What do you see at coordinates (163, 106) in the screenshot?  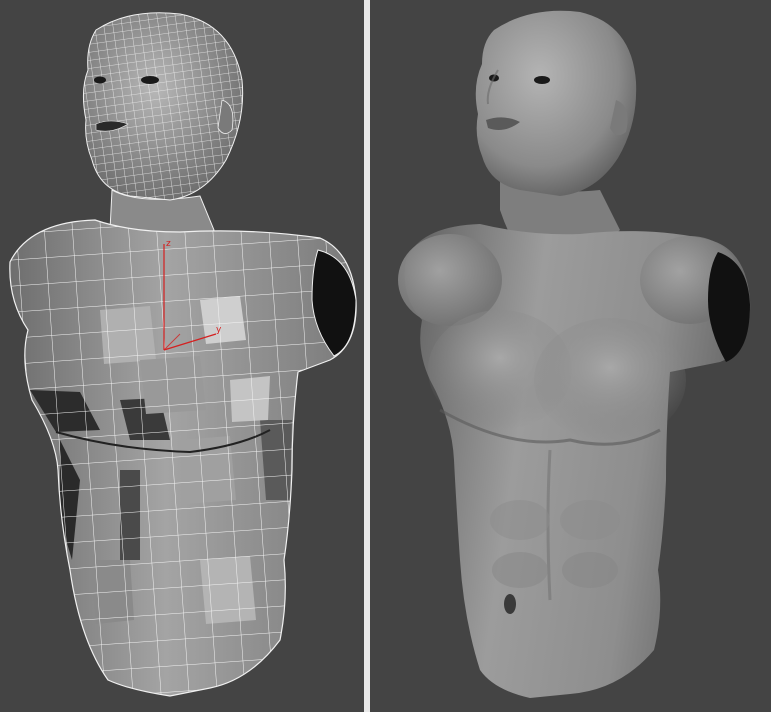 I see `head-mesh` at bounding box center [163, 106].